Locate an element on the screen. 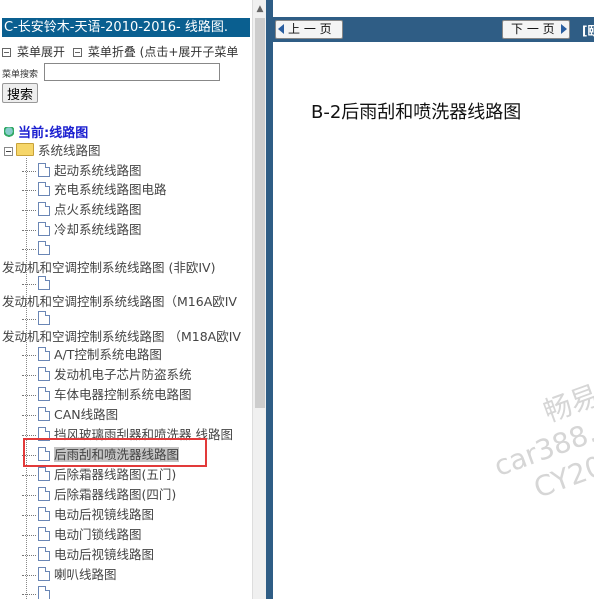 This screenshot has width=594, height=599. menu-controls: 菜单展开 菜单折叠 (点击+展开子菜单 is located at coordinates (122, 51).